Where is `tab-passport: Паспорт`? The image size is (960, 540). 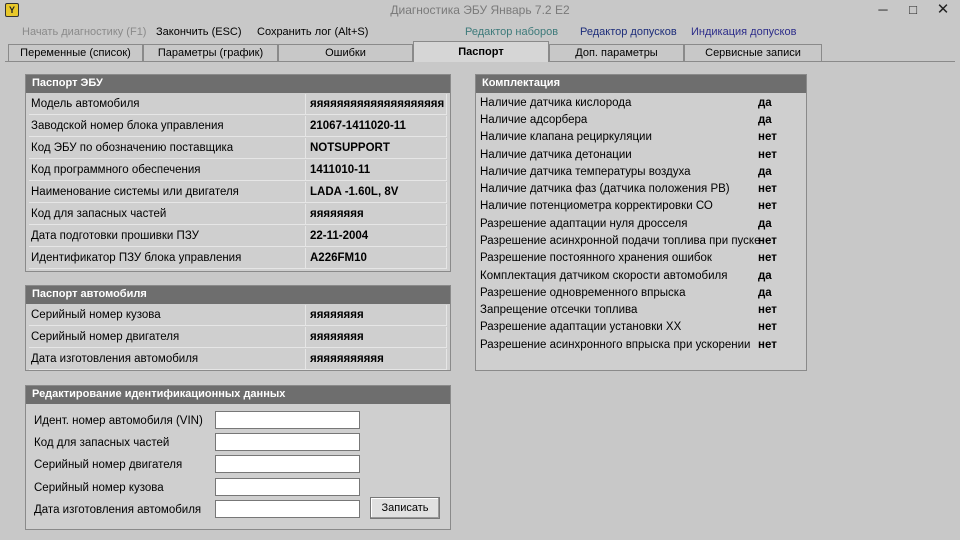 tab-passport: Паспорт is located at coordinates (481, 51).